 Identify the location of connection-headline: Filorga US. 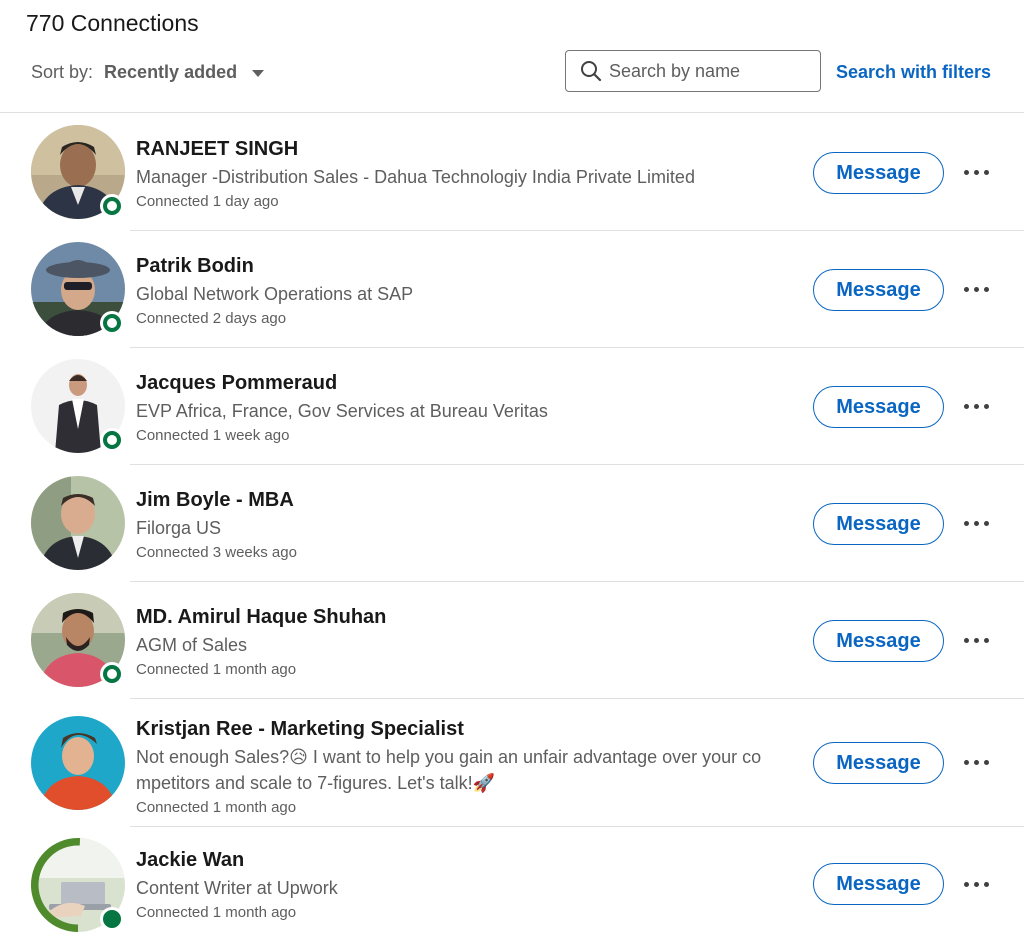
(179, 528).